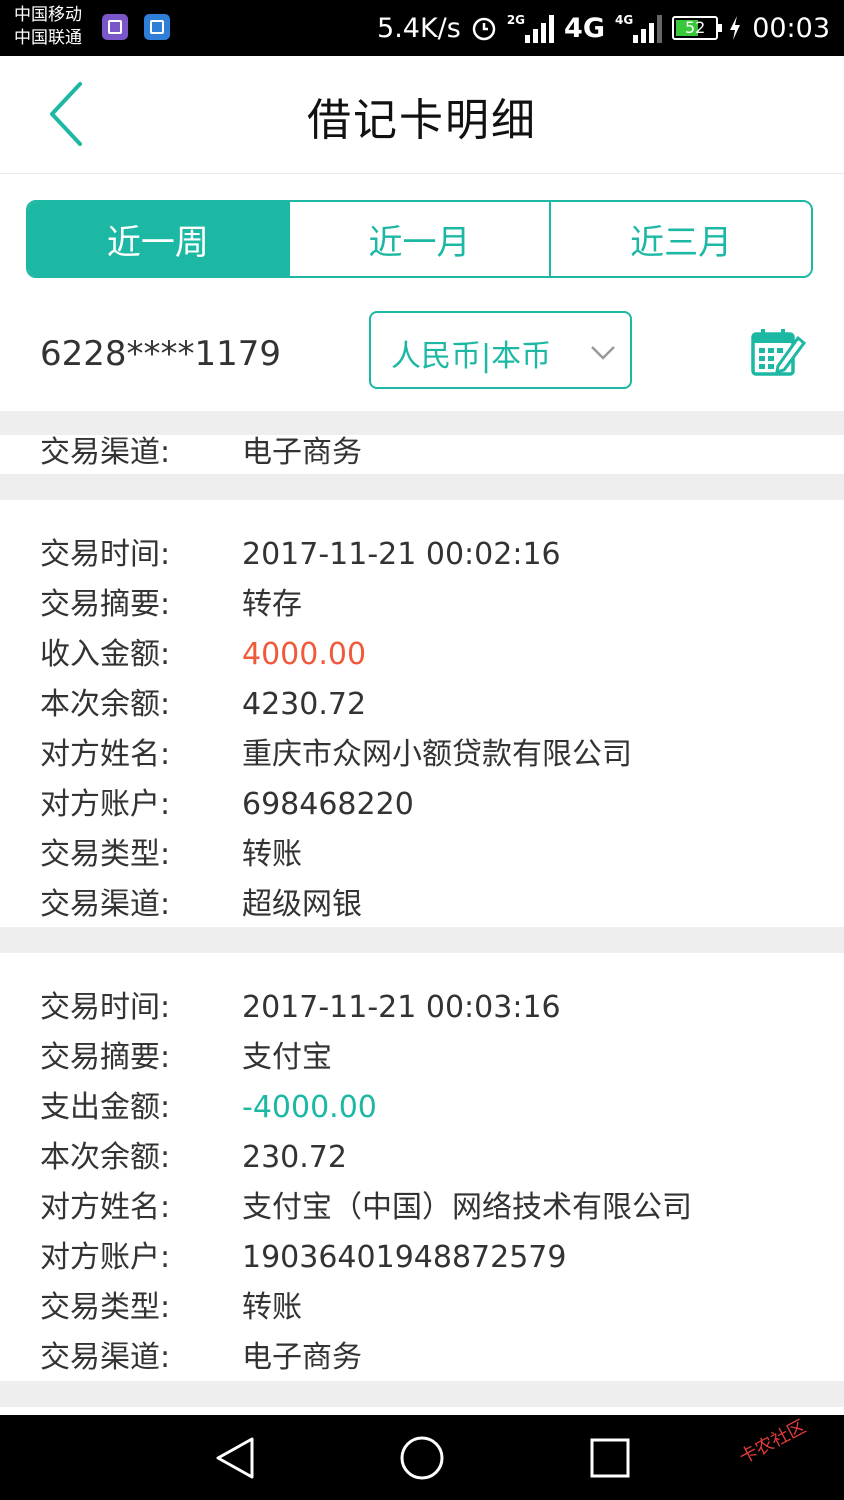 This screenshot has height=1500, width=844. I want to click on calendar-edit-icon, so click(778, 352).